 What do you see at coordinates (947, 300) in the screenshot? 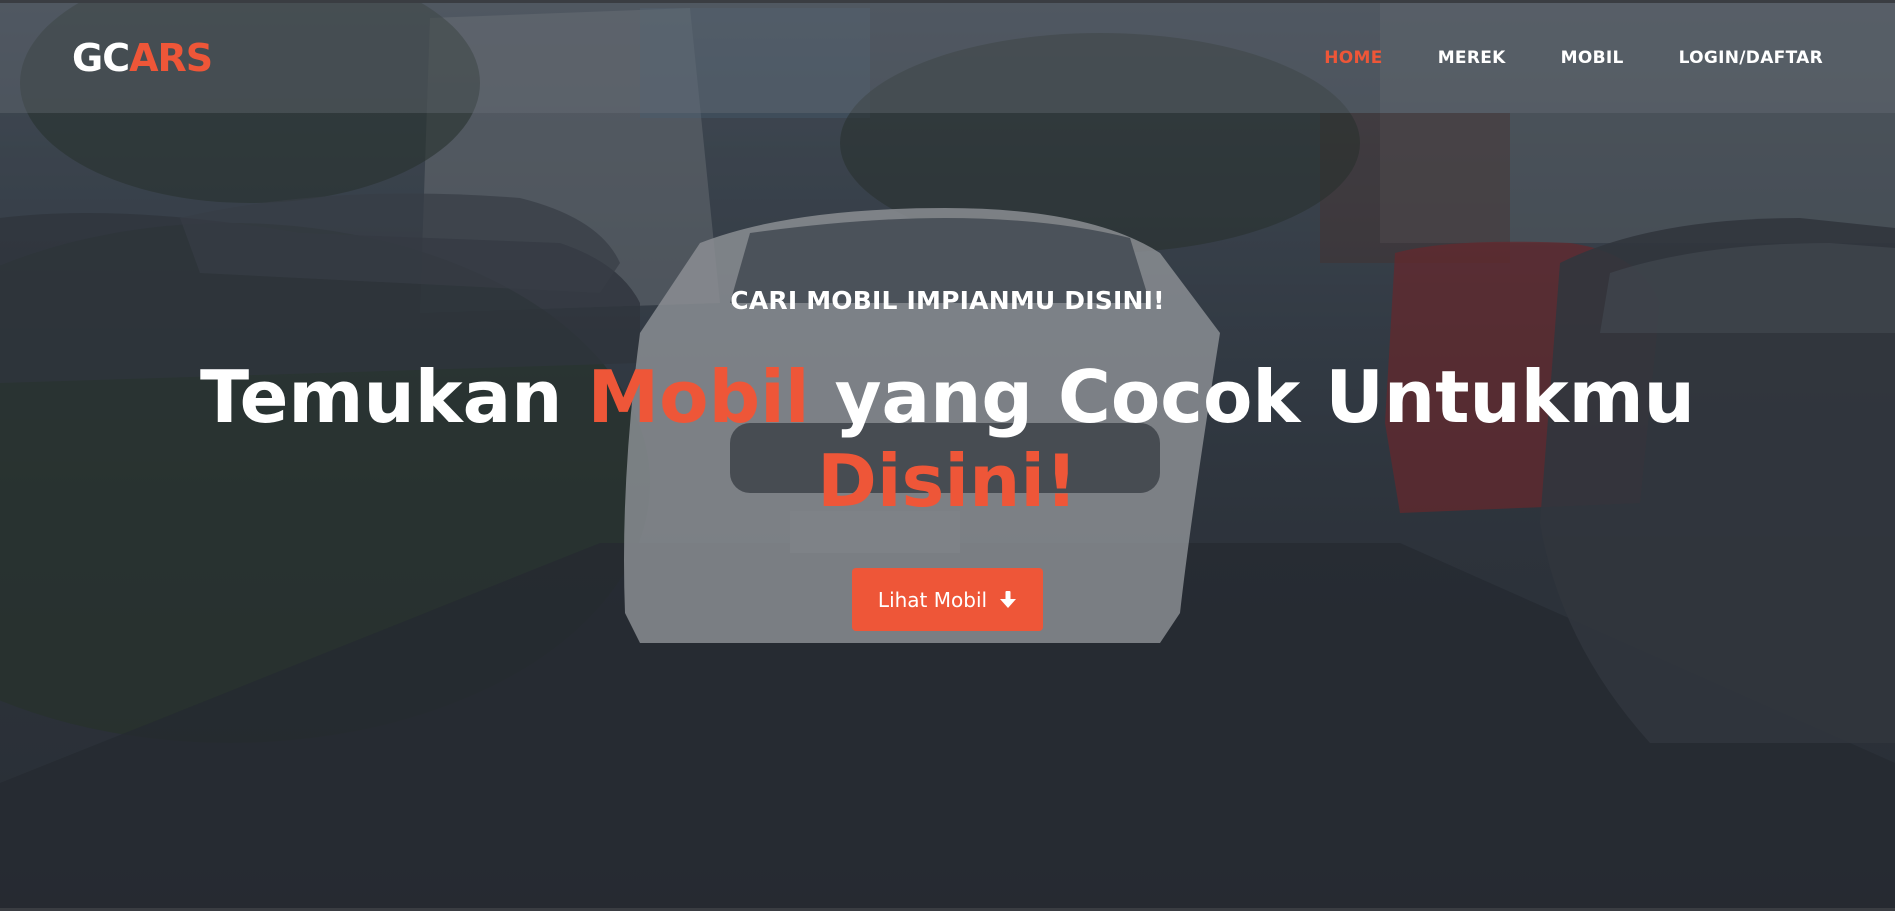
I see `hero-subtitle: CARI MOBIL IMPIANMU DISINI!` at bounding box center [947, 300].